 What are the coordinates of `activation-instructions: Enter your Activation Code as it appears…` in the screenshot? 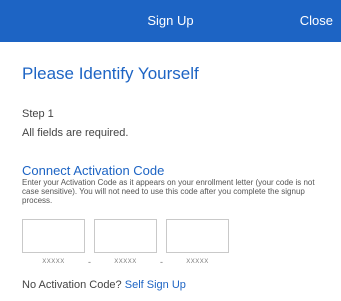 It's located at (168, 191).